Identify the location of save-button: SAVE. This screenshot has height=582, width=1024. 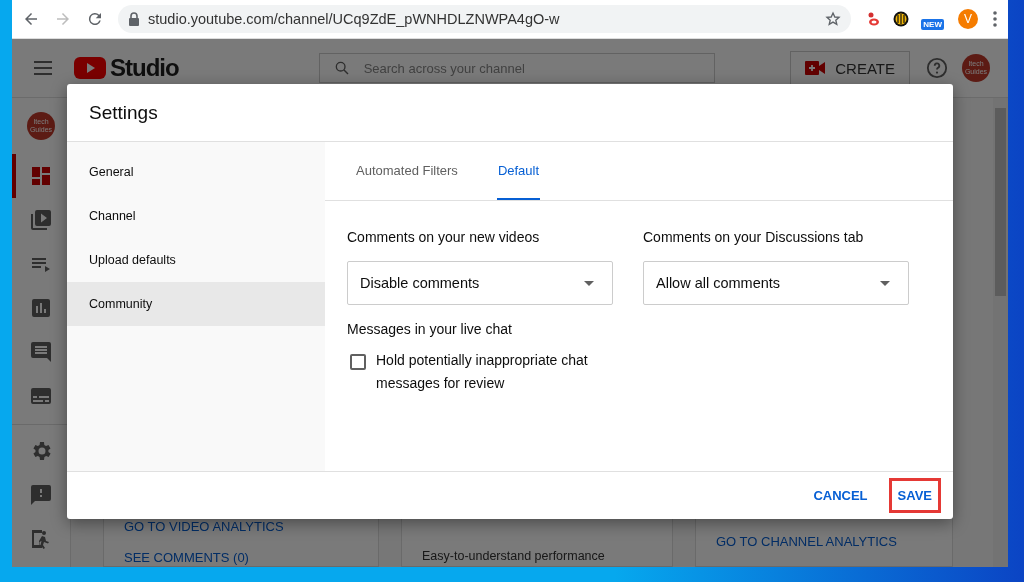
(914, 495).